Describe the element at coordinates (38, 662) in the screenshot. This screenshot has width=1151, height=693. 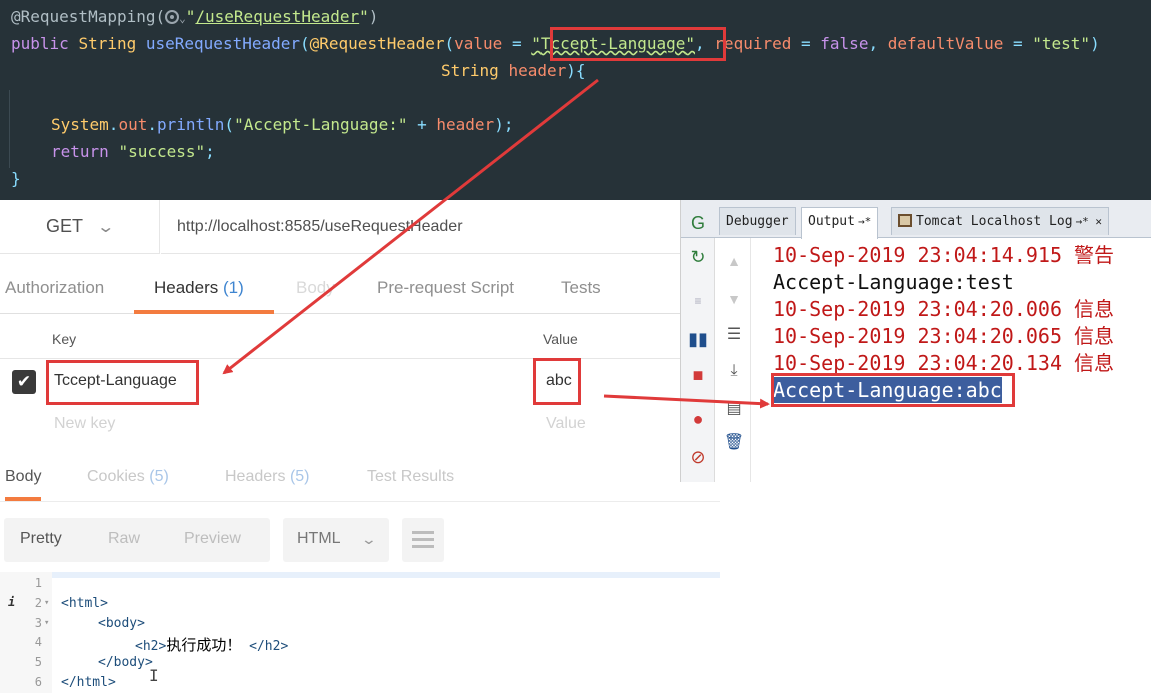
I see `line-number: 5` at that location.